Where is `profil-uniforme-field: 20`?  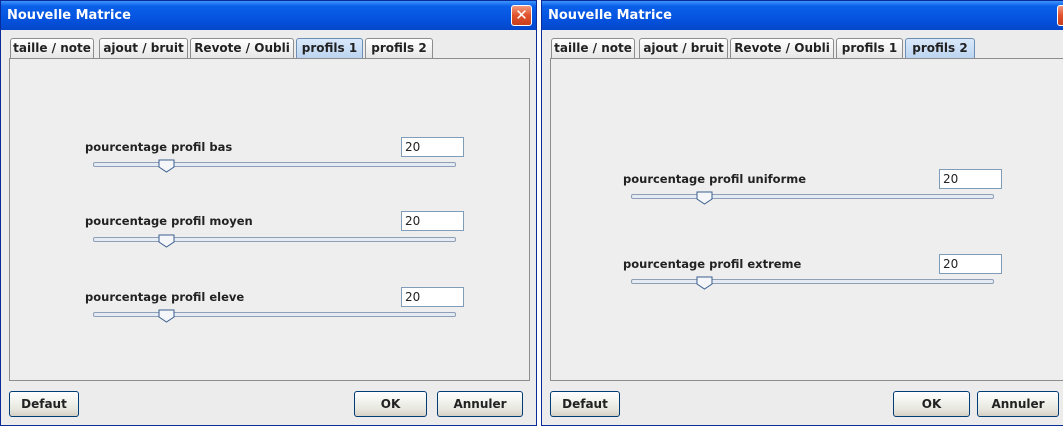
profil-uniforme-field: 20 is located at coordinates (970, 179).